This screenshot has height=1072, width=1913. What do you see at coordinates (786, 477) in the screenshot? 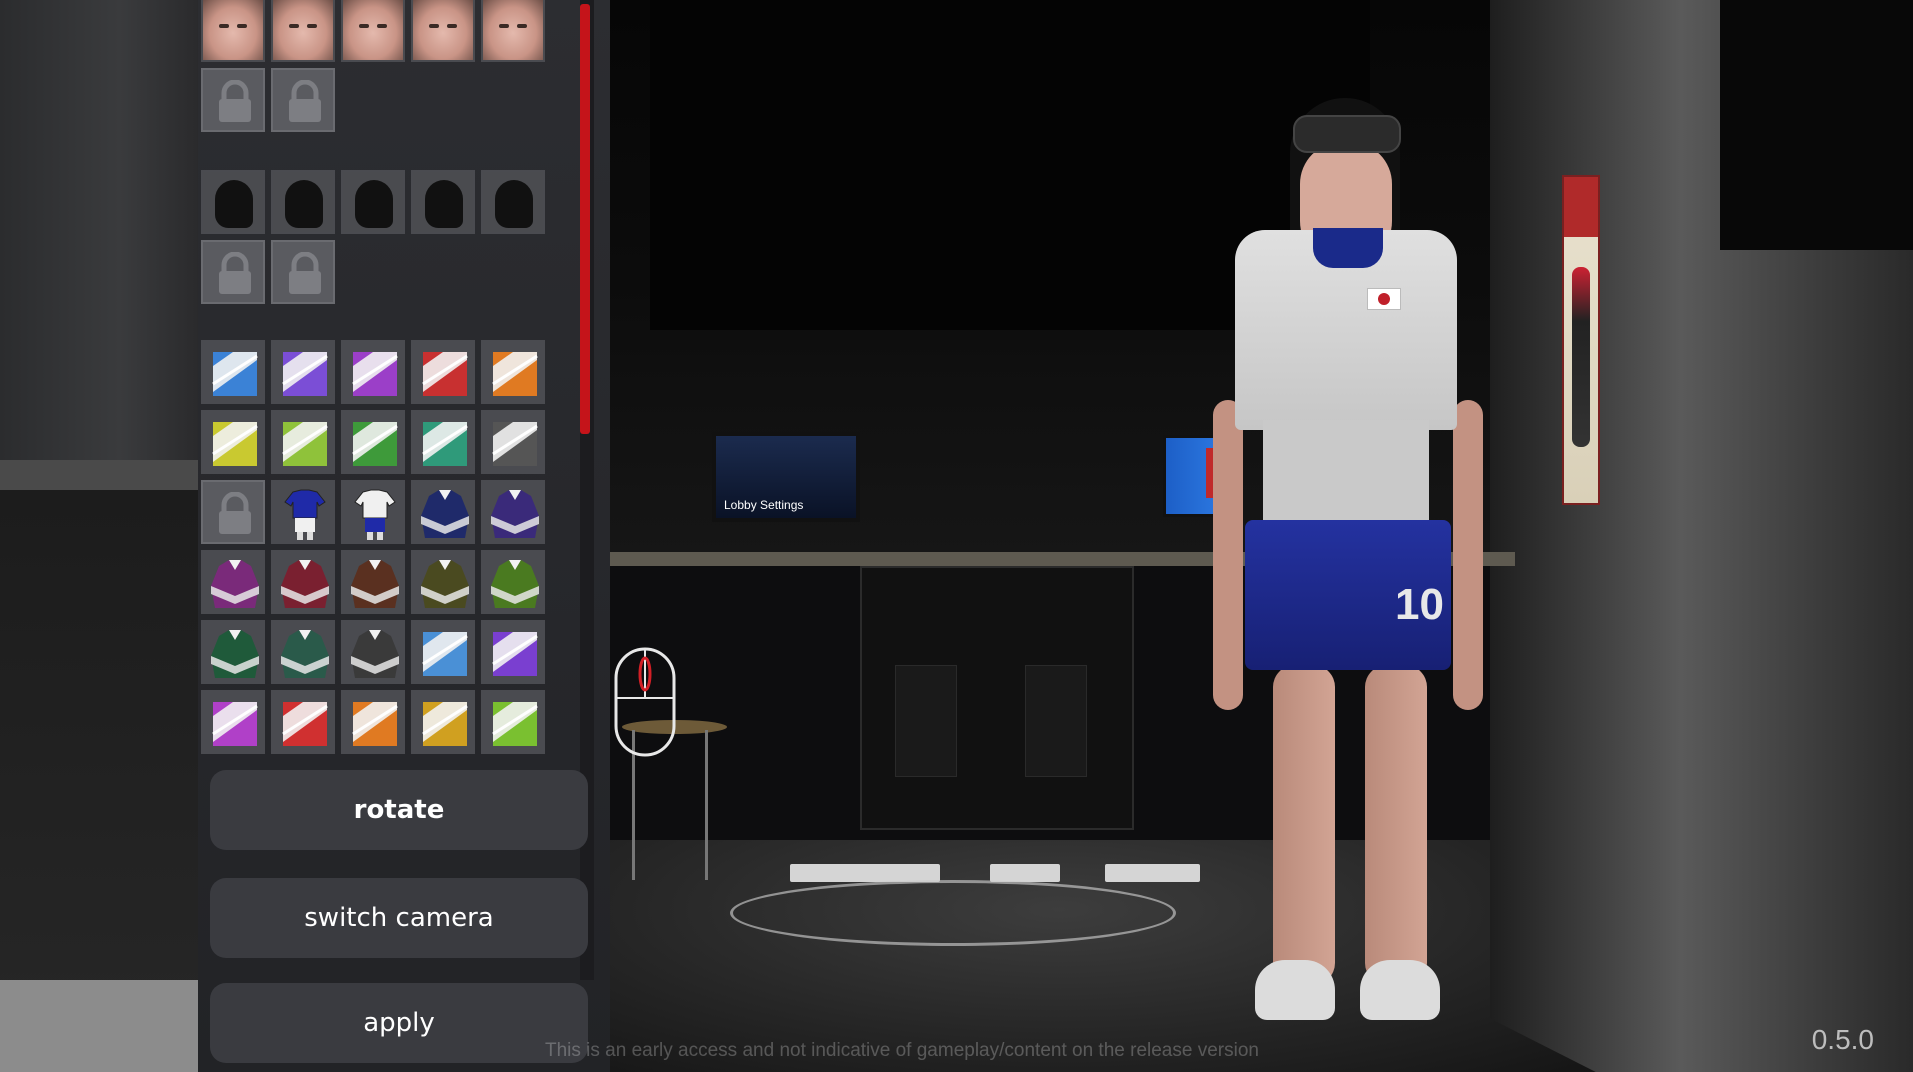
I see `monitor-lobby-settings: Lobby Settings` at bounding box center [786, 477].